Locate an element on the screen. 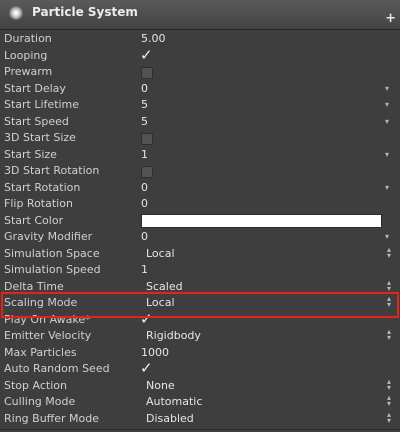  property-row-delta-time: Delta Time Scaled ▴ ▾ is located at coordinates (200, 287).